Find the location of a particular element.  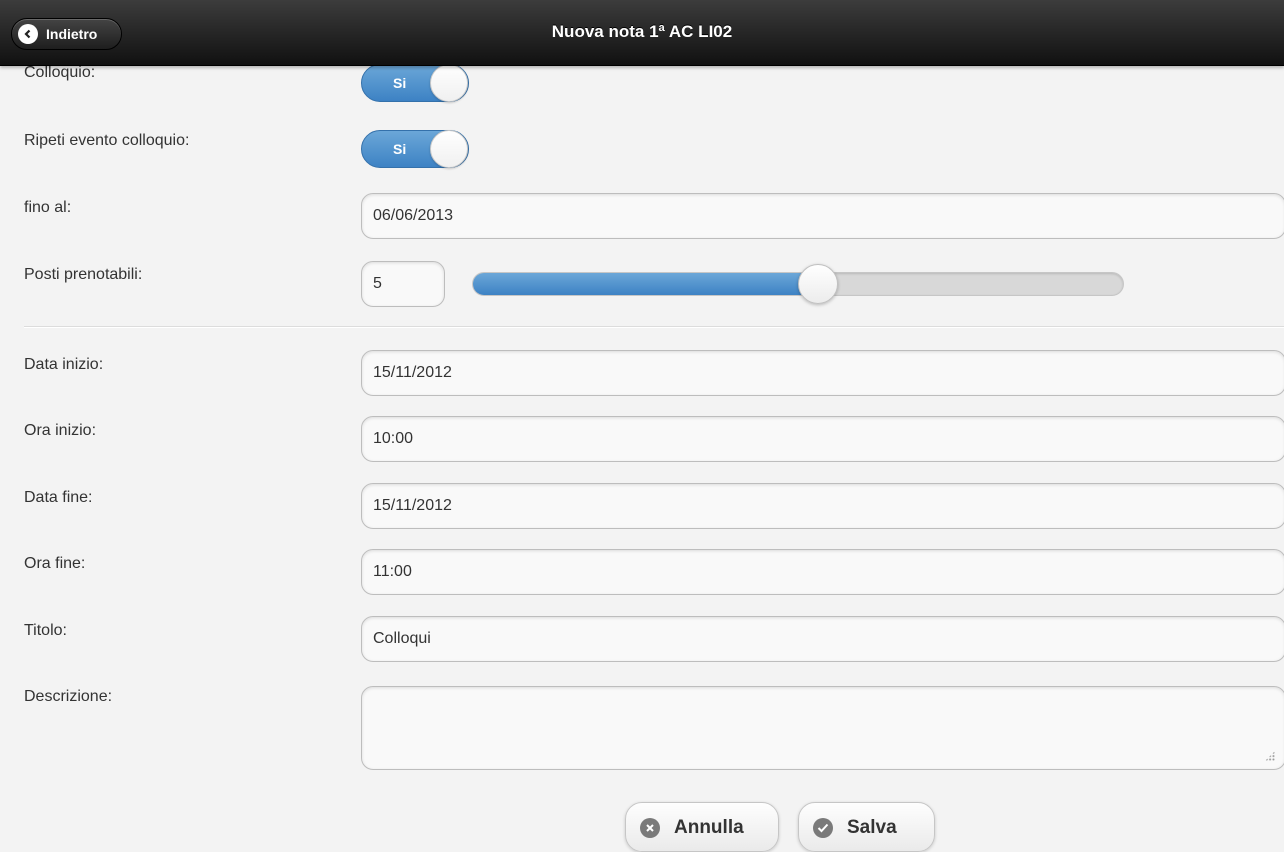

data-inizio-input: 15/11/2012 is located at coordinates (822, 373).